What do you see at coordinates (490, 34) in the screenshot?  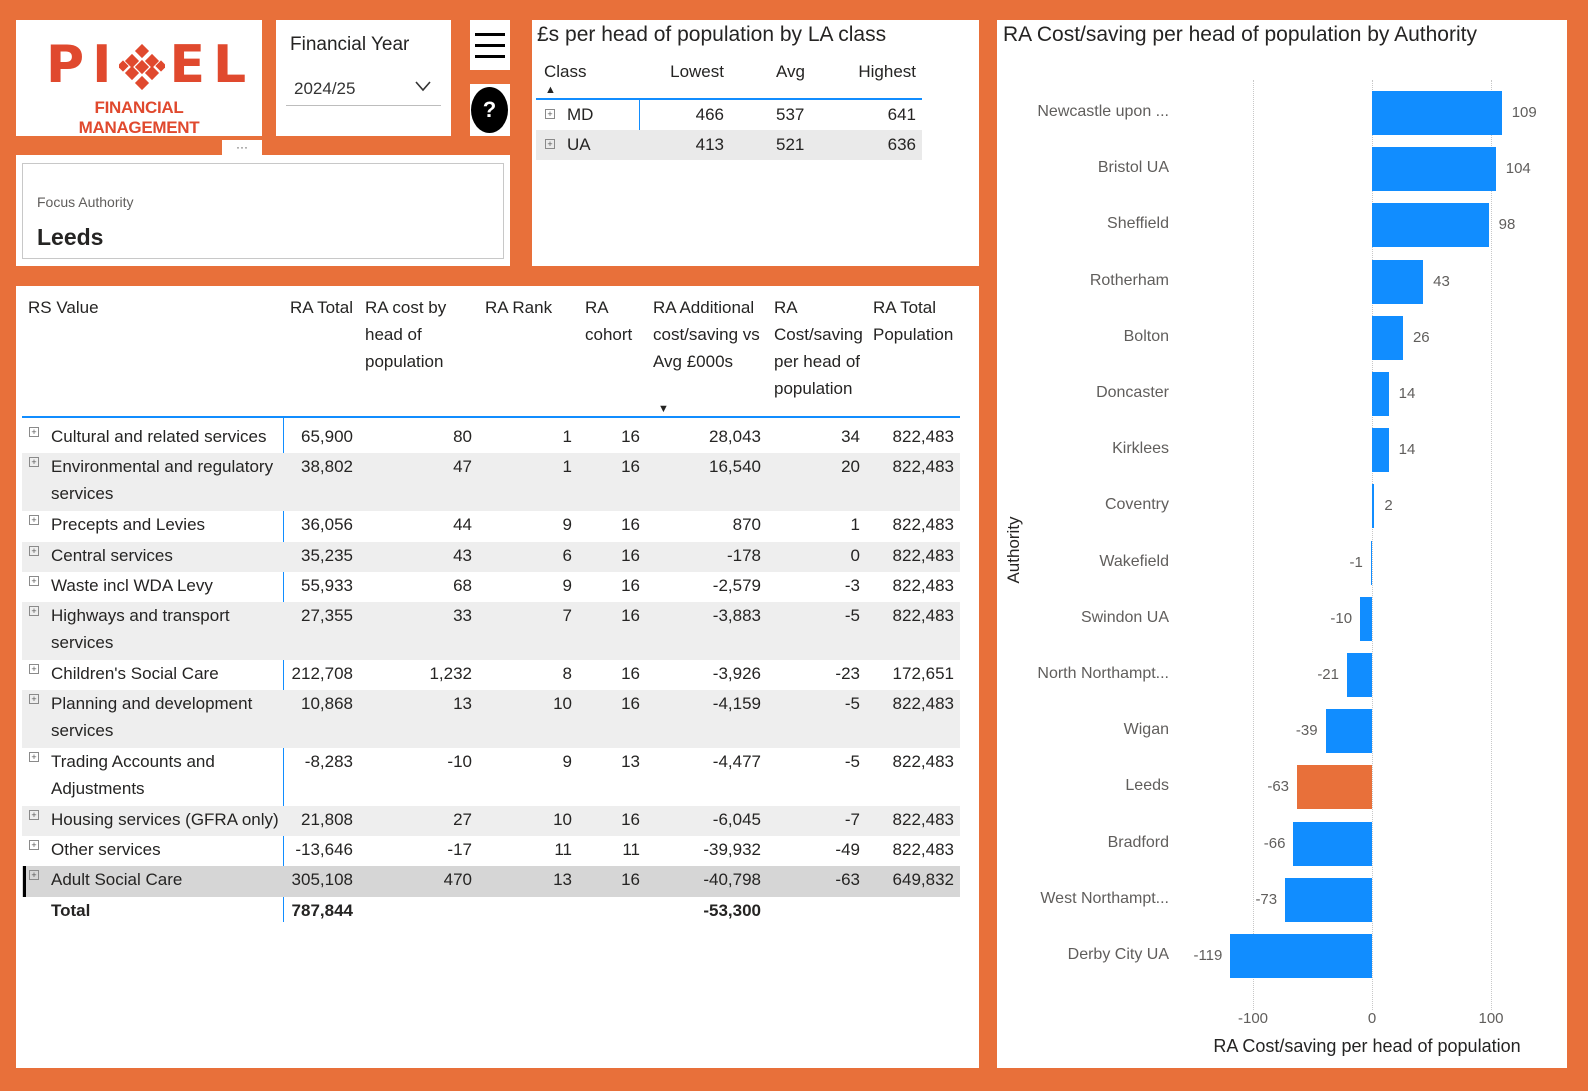 I see `hamburger-icon` at bounding box center [490, 34].